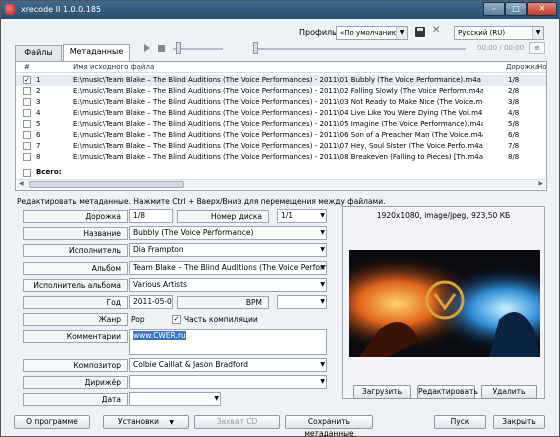 This screenshot has width=560, height=437. I want to click on seek-slider-handle, so click(255, 48).